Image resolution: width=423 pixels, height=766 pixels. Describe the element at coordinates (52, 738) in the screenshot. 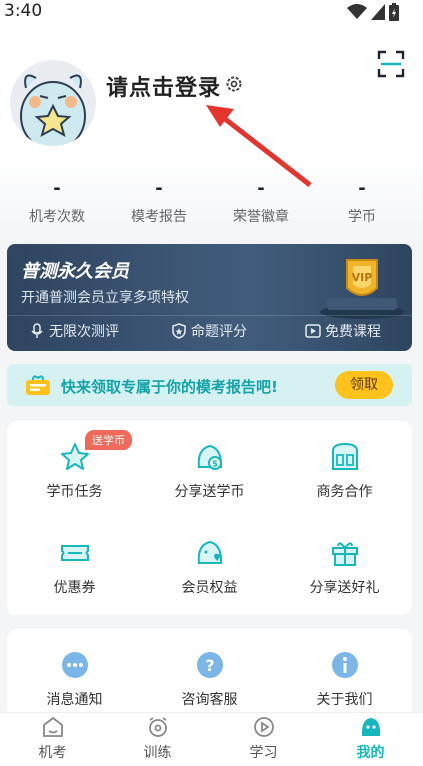

I see `tab-exam: 机考` at that location.